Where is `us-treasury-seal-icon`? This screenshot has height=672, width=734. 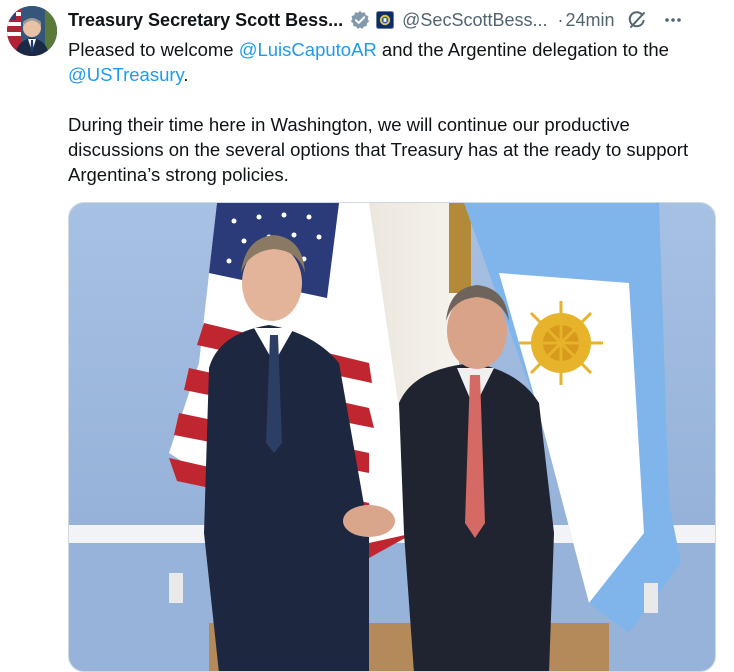 us-treasury-seal-icon is located at coordinates (385, 20).